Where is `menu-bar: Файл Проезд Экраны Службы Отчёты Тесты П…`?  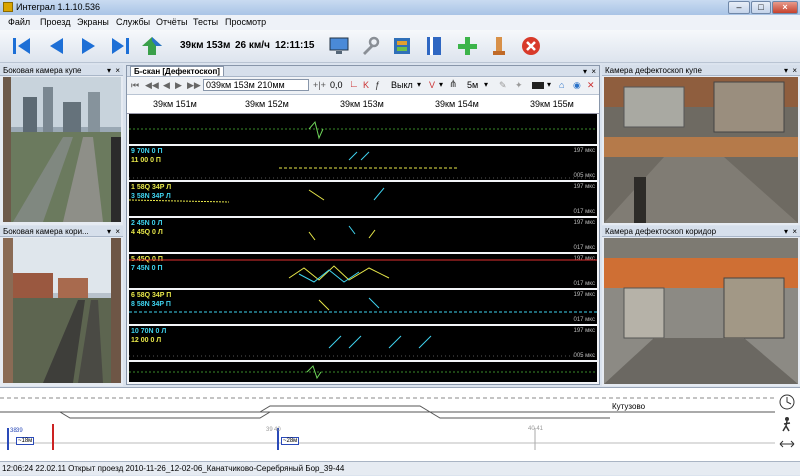
menu-bar: Файл Проезд Экраны Службы Отчёты Тесты П… is located at coordinates (400, 23).